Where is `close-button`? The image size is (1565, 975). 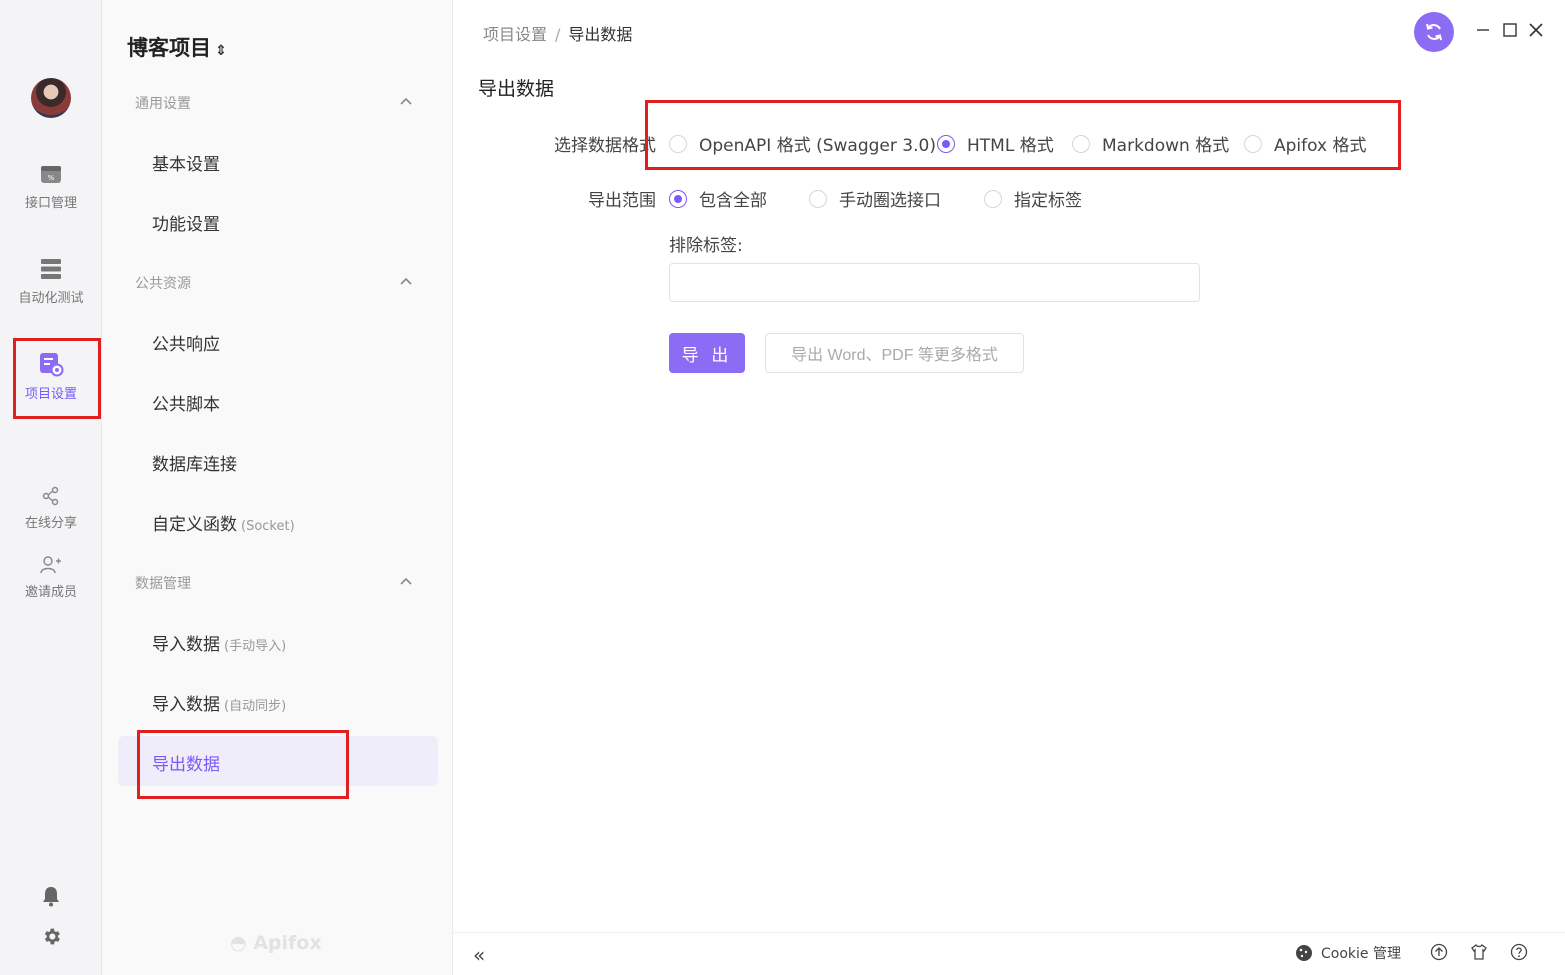
close-button is located at coordinates (1536, 30).